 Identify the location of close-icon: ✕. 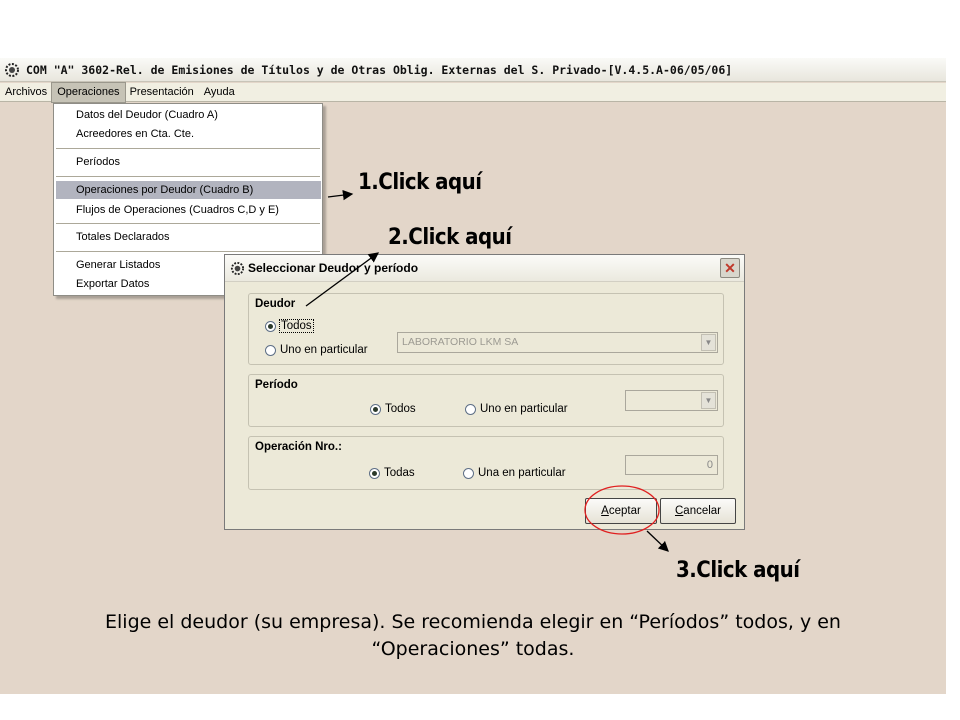
(730, 268).